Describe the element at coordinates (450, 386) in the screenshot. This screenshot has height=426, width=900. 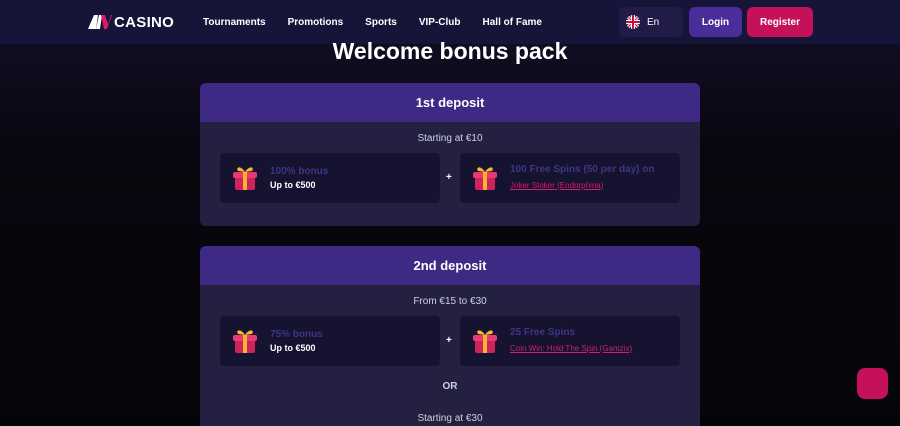
I see `or-separator: OR` at that location.